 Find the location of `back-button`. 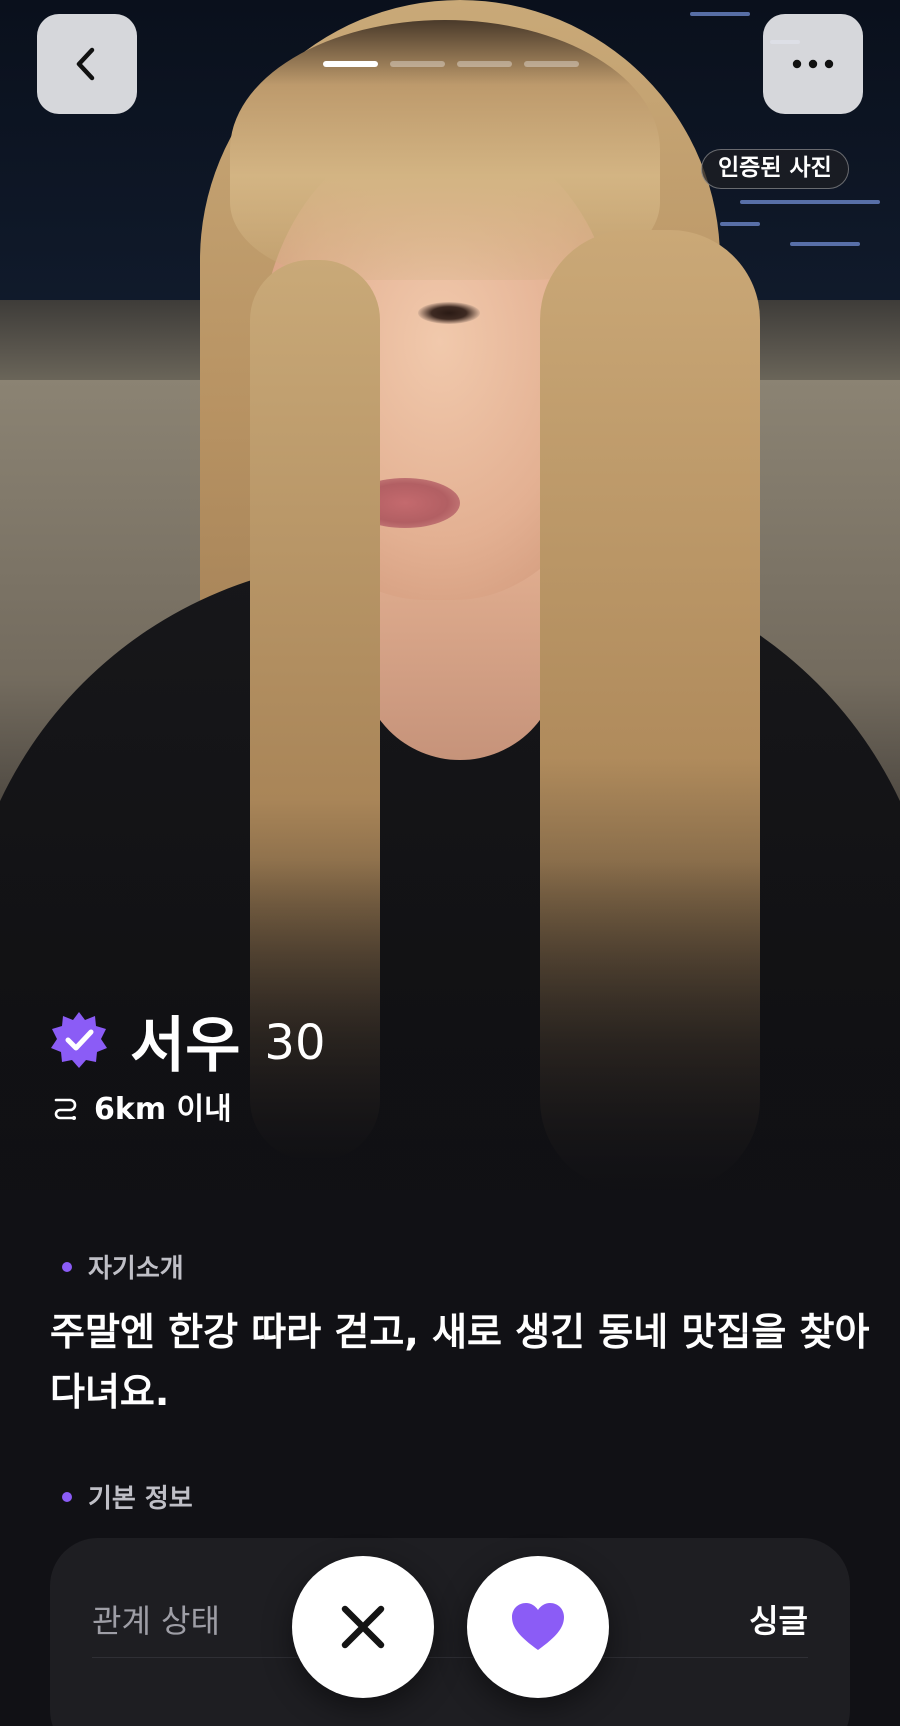

back-button is located at coordinates (87, 64).